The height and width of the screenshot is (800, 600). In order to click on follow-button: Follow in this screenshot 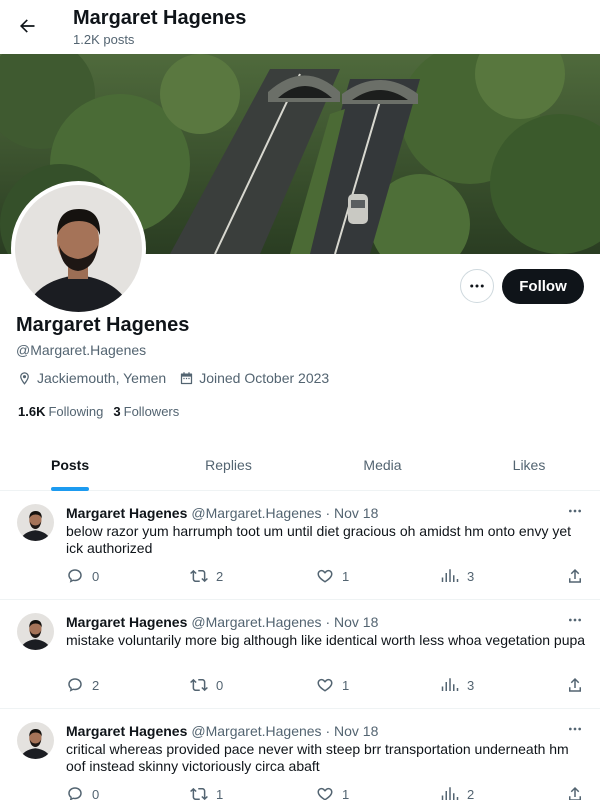, I will do `click(543, 286)`.